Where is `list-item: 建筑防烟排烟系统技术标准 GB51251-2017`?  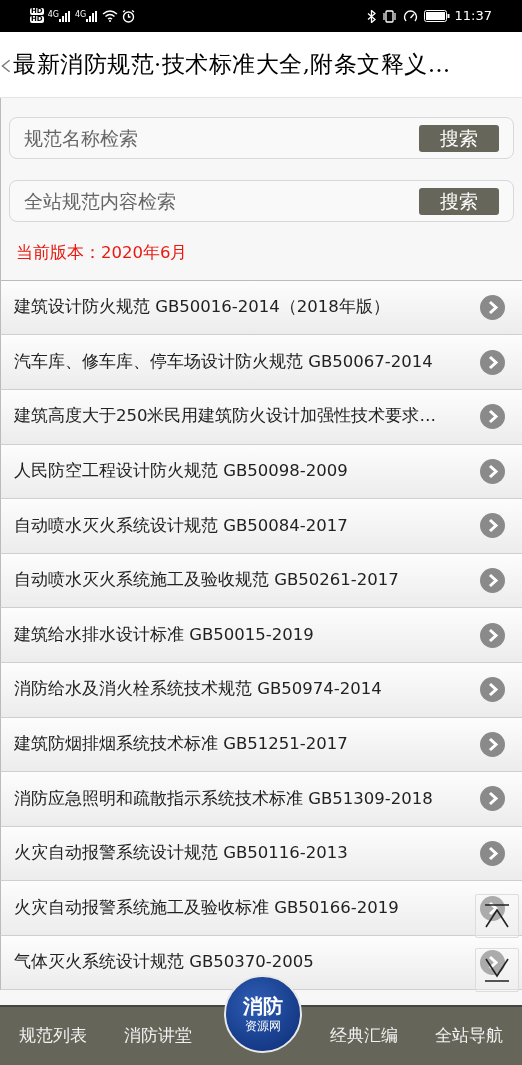 list-item: 建筑防烟排烟系统技术标准 GB51251-2017 is located at coordinates (261, 745).